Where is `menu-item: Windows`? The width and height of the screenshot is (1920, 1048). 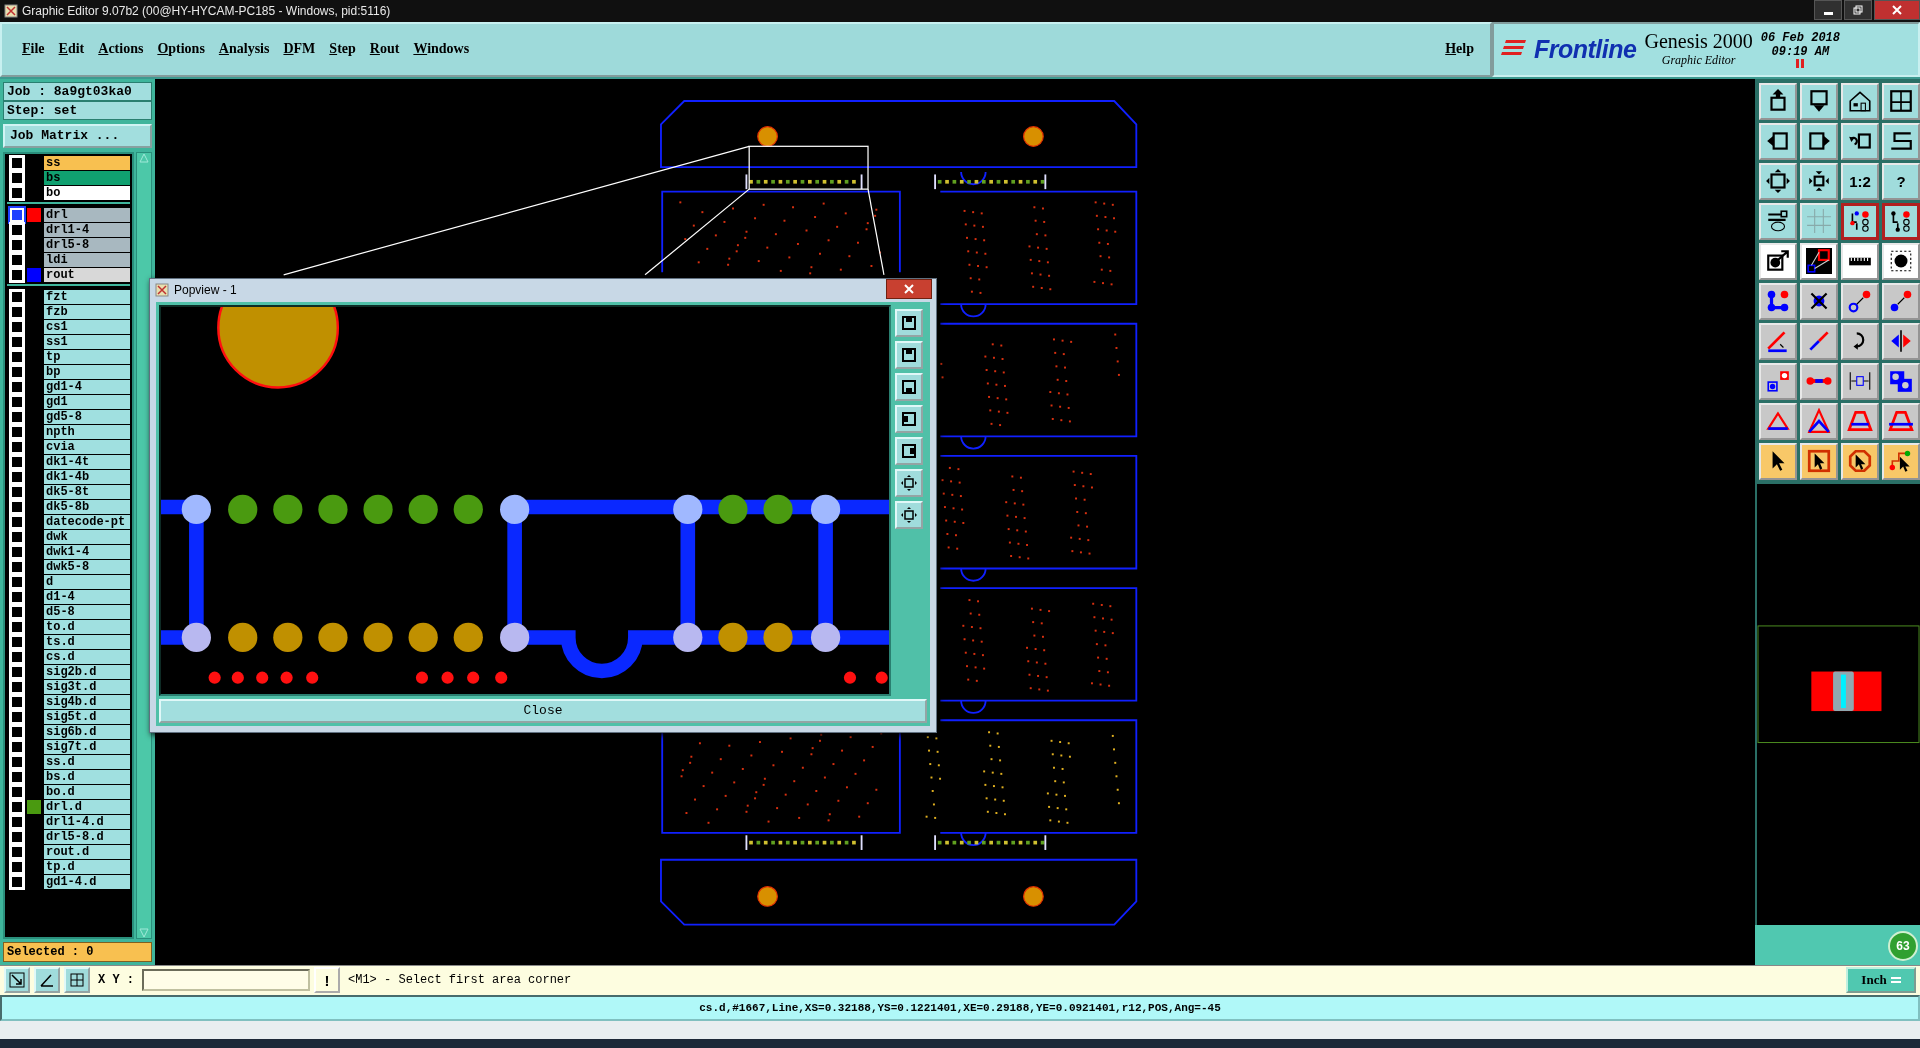 menu-item: Windows is located at coordinates (441, 49).